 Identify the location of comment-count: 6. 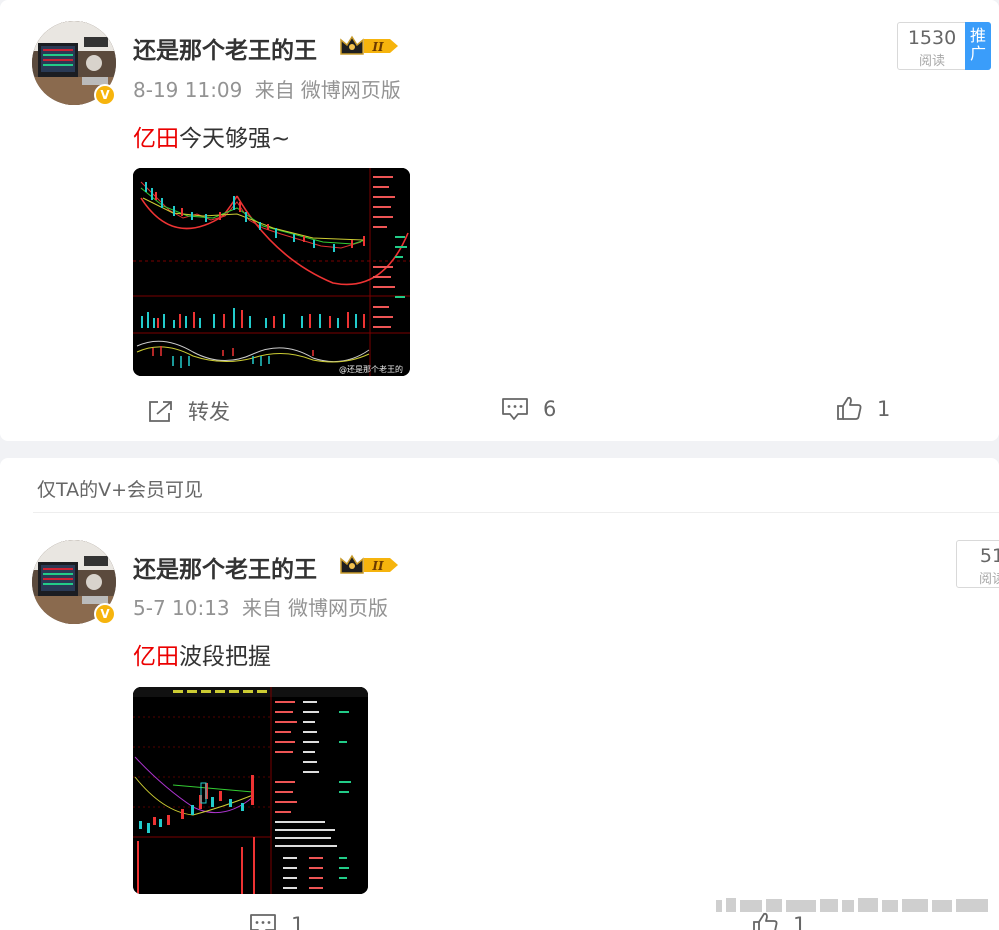
(550, 408).